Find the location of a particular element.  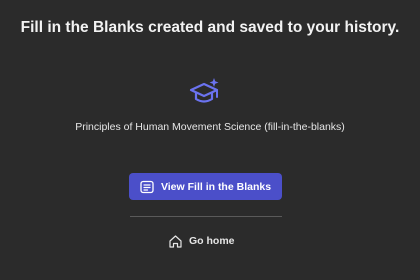

go-home-button: Go home is located at coordinates (201, 241).